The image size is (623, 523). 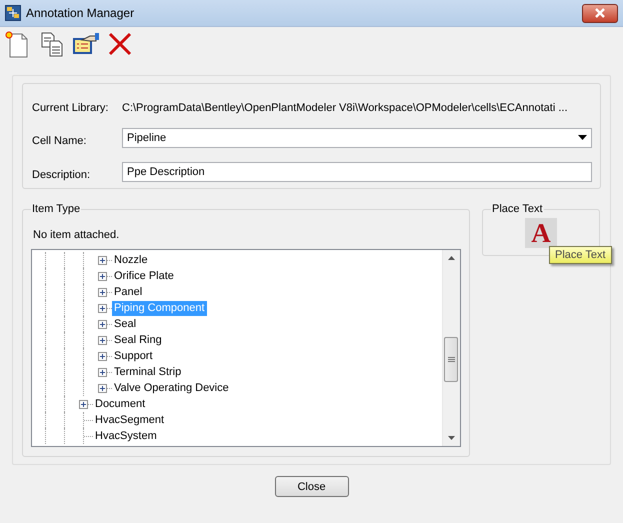 What do you see at coordinates (148, 372) in the screenshot?
I see `tree-item: Terminal Strip` at bounding box center [148, 372].